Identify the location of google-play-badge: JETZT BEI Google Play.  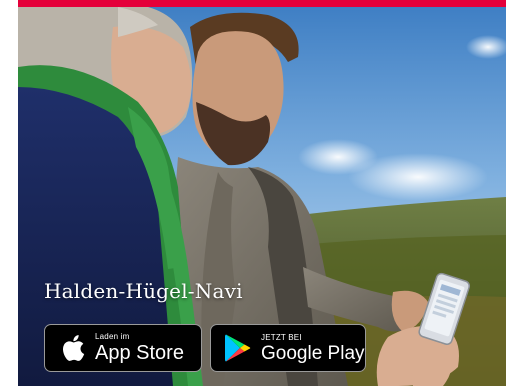
(288, 348).